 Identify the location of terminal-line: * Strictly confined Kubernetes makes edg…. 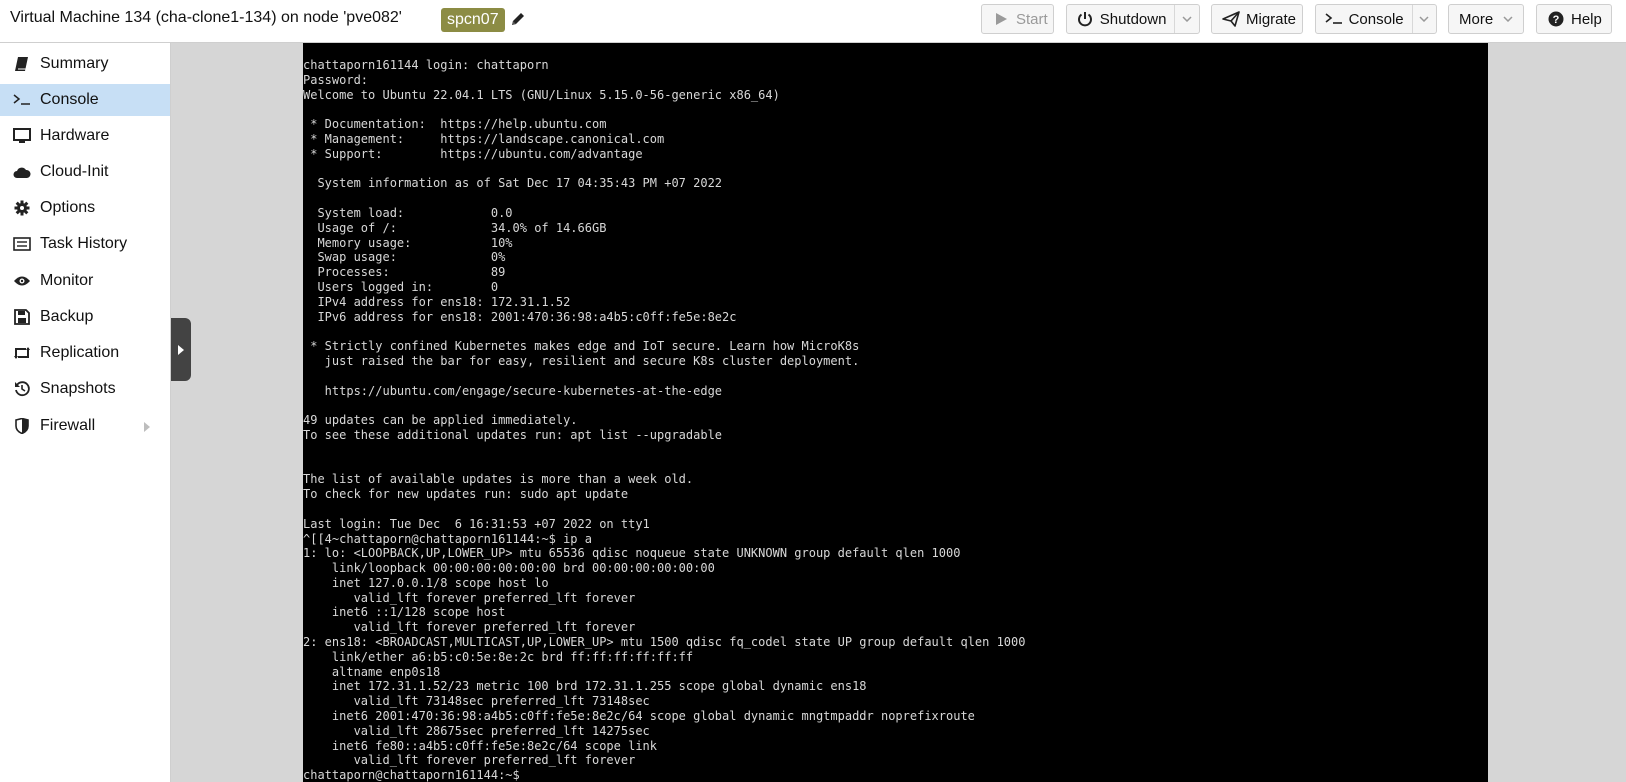
(581, 346).